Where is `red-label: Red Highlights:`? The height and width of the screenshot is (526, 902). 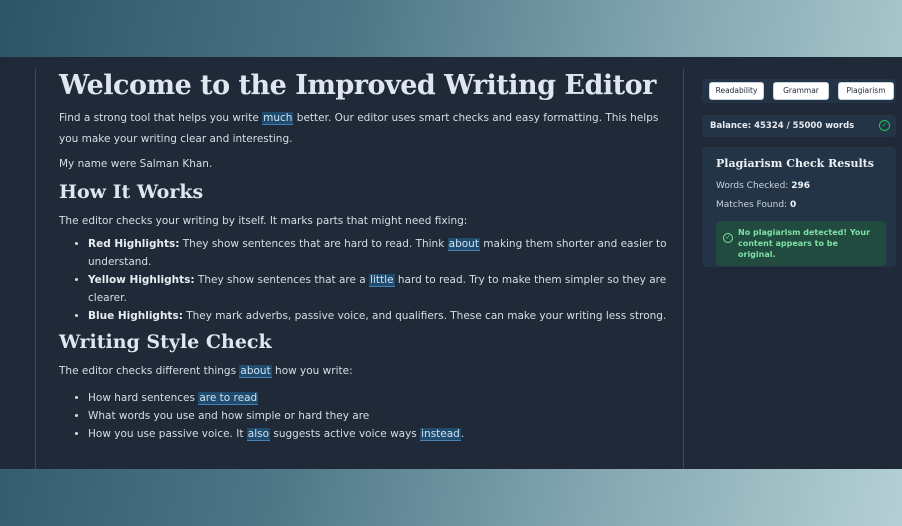 red-label: Red Highlights: is located at coordinates (134, 244).